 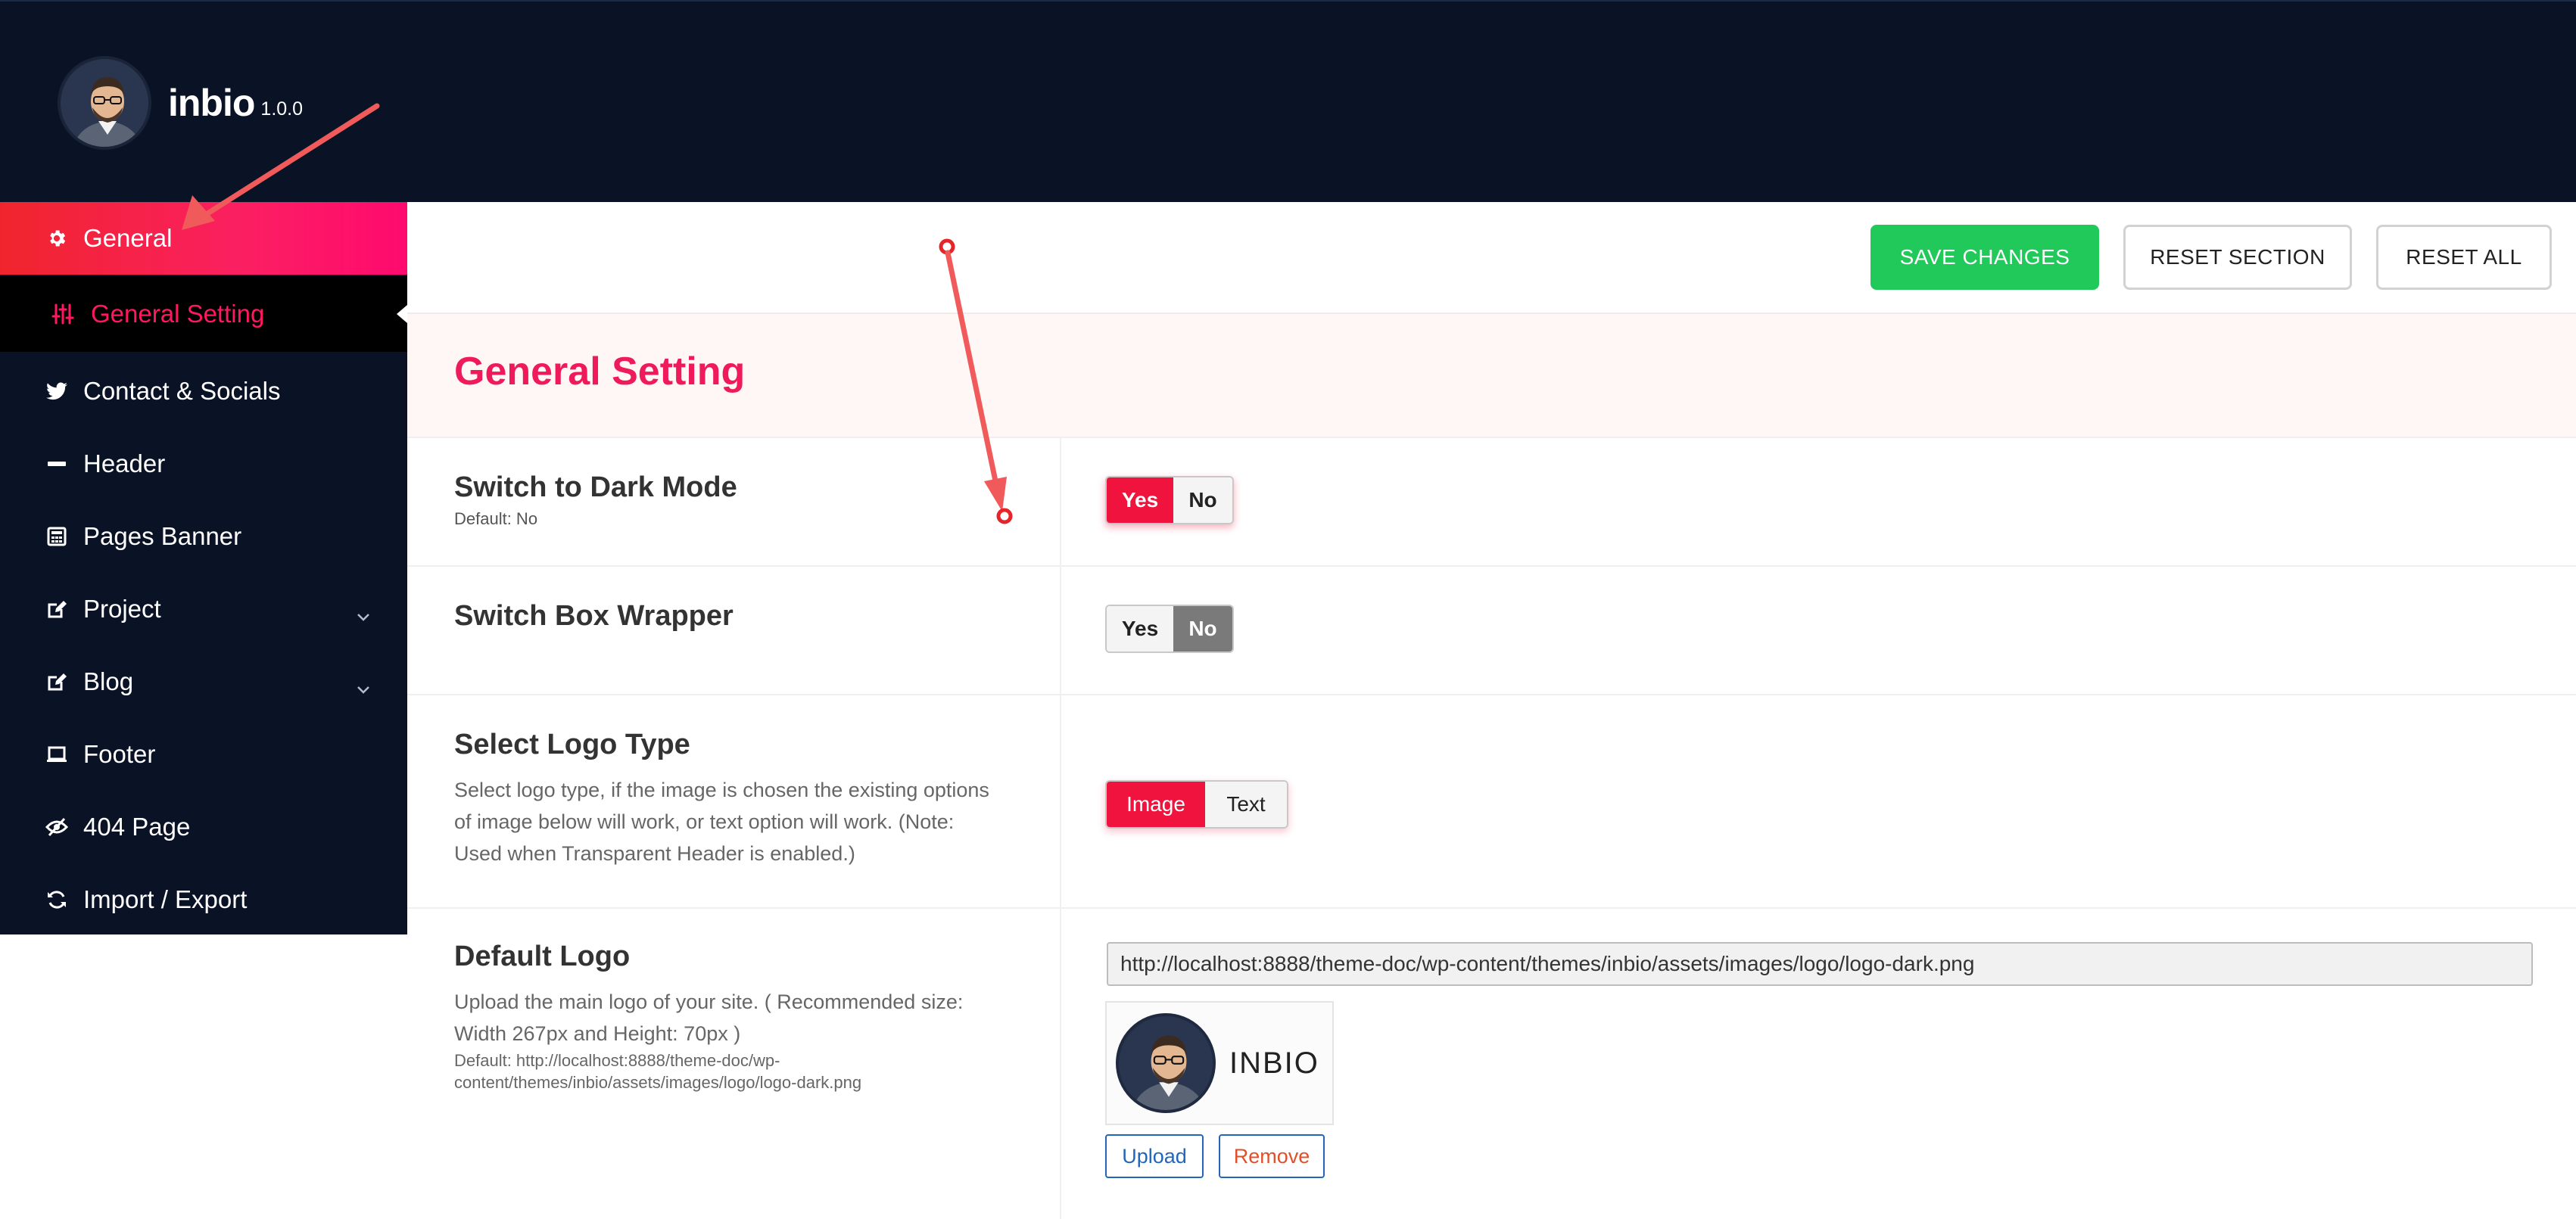 I want to click on brand-avatar, so click(x=104, y=103).